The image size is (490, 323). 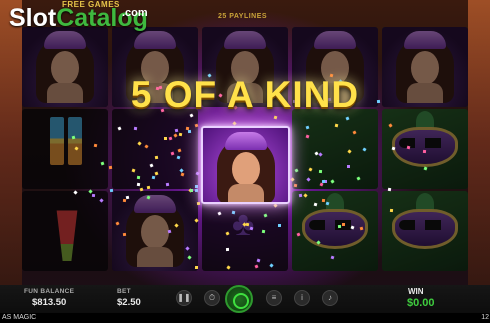 I want to click on left-curtain, so click(x=11, y=142).